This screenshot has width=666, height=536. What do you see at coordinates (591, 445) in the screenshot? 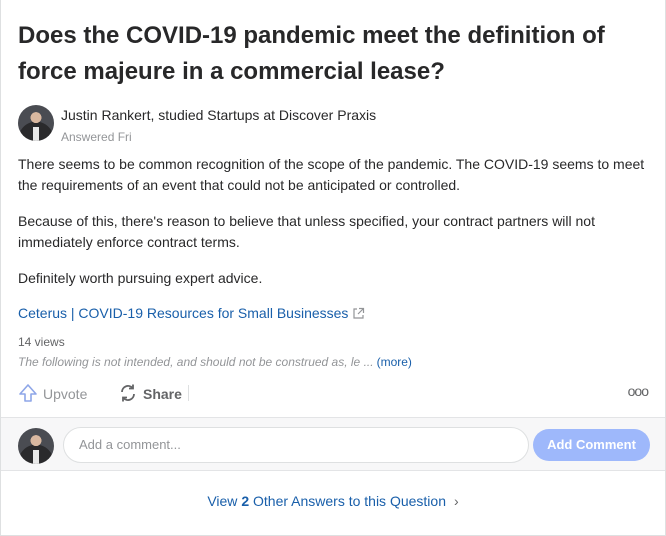
I see `add-comment-button: Add Comment` at bounding box center [591, 445].